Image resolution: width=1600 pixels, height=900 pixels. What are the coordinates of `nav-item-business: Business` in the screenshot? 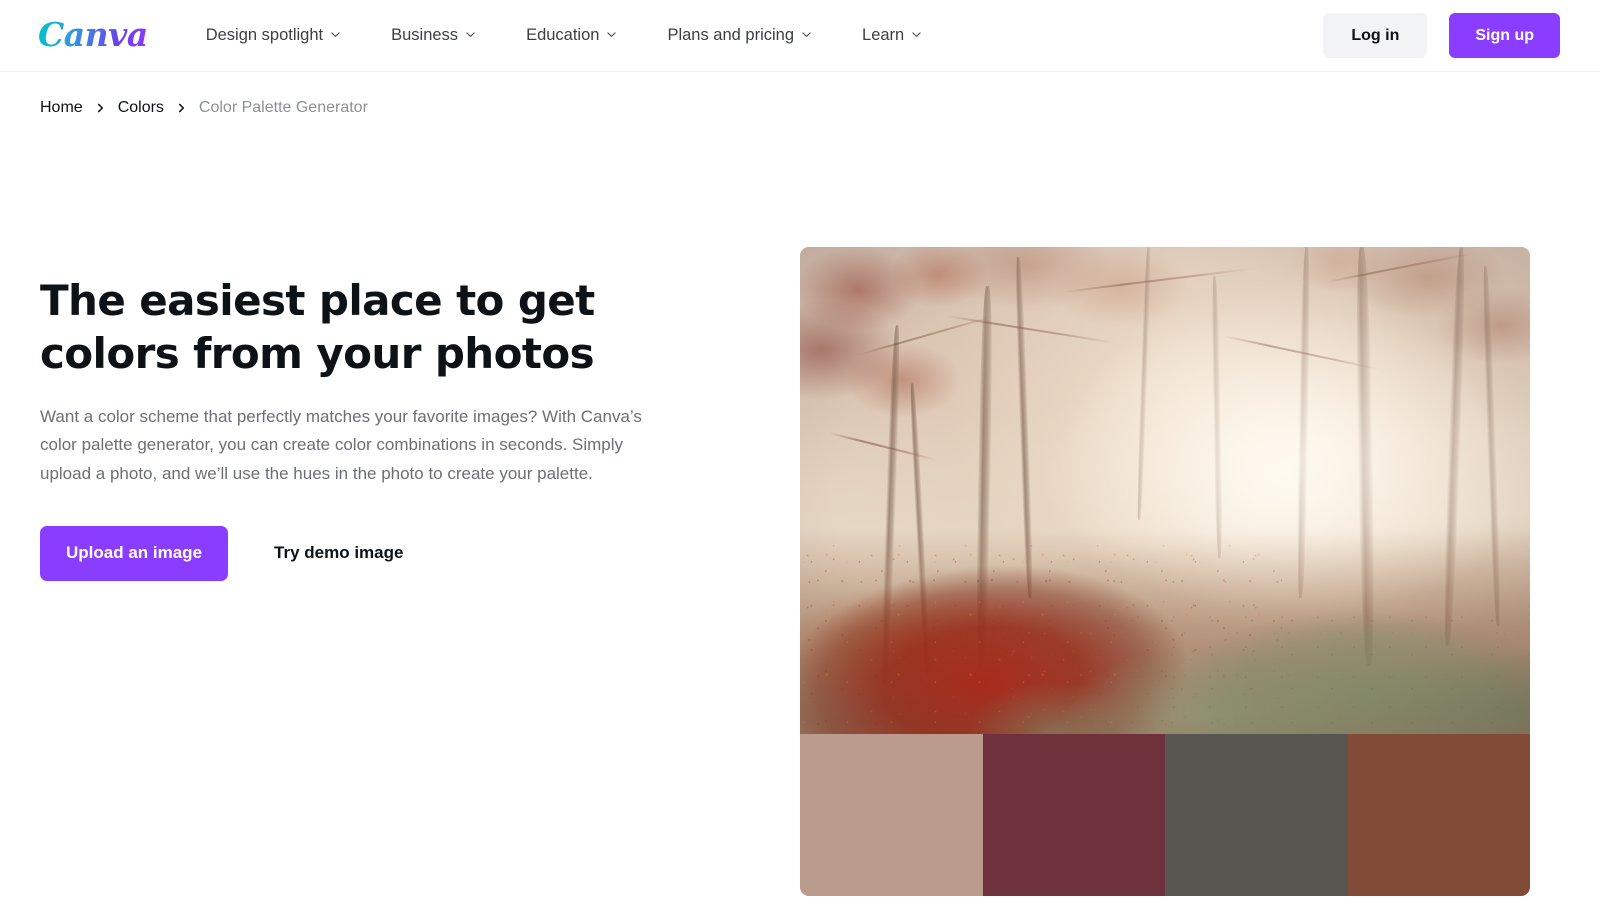 It's located at (446, 35).